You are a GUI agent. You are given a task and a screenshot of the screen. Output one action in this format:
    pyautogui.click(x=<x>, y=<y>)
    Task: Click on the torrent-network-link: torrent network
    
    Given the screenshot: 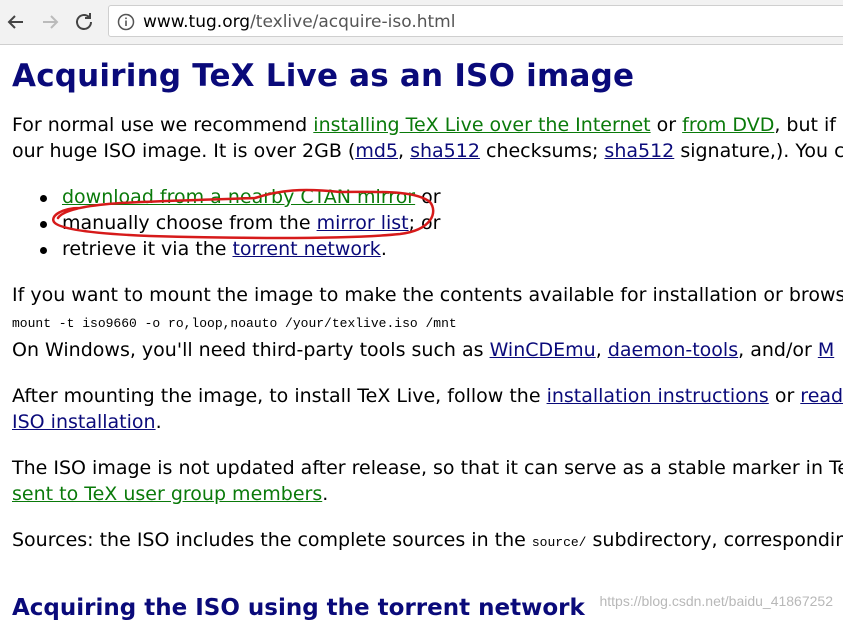 What is the action you would take?
    pyautogui.click(x=306, y=249)
    